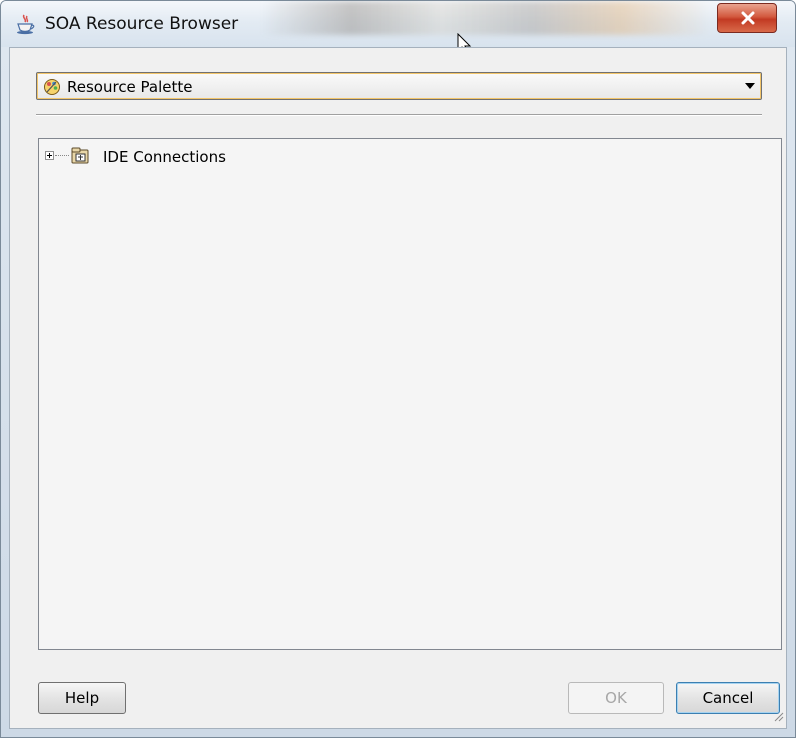 The image size is (796, 738). I want to click on resource-selector-dropdown: Resource Palette, so click(399, 86).